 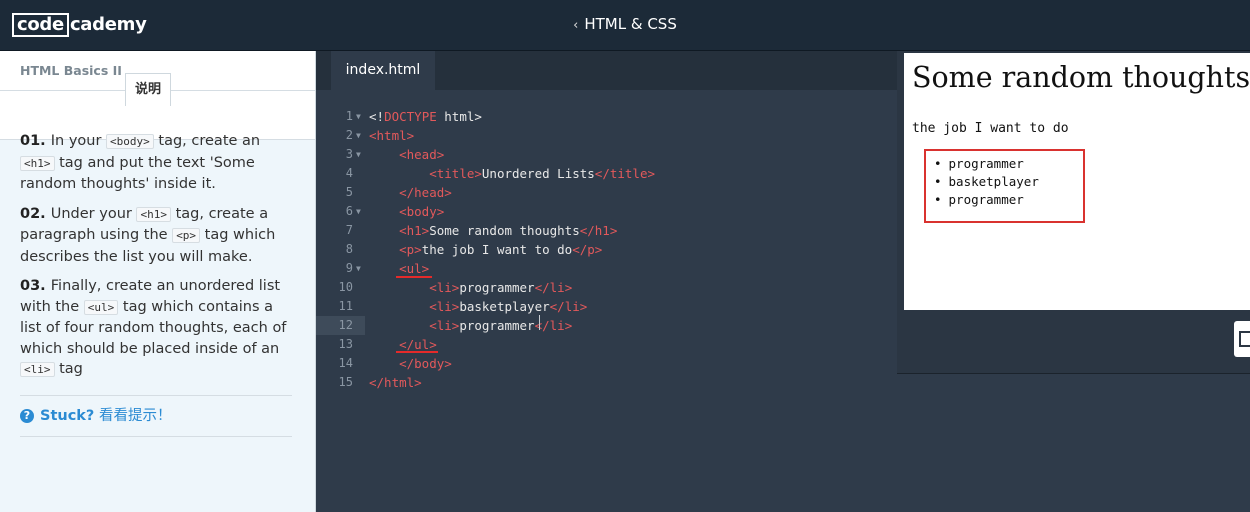 What do you see at coordinates (606, 154) in the screenshot?
I see `code-line: 3 ▼ <head>` at bounding box center [606, 154].